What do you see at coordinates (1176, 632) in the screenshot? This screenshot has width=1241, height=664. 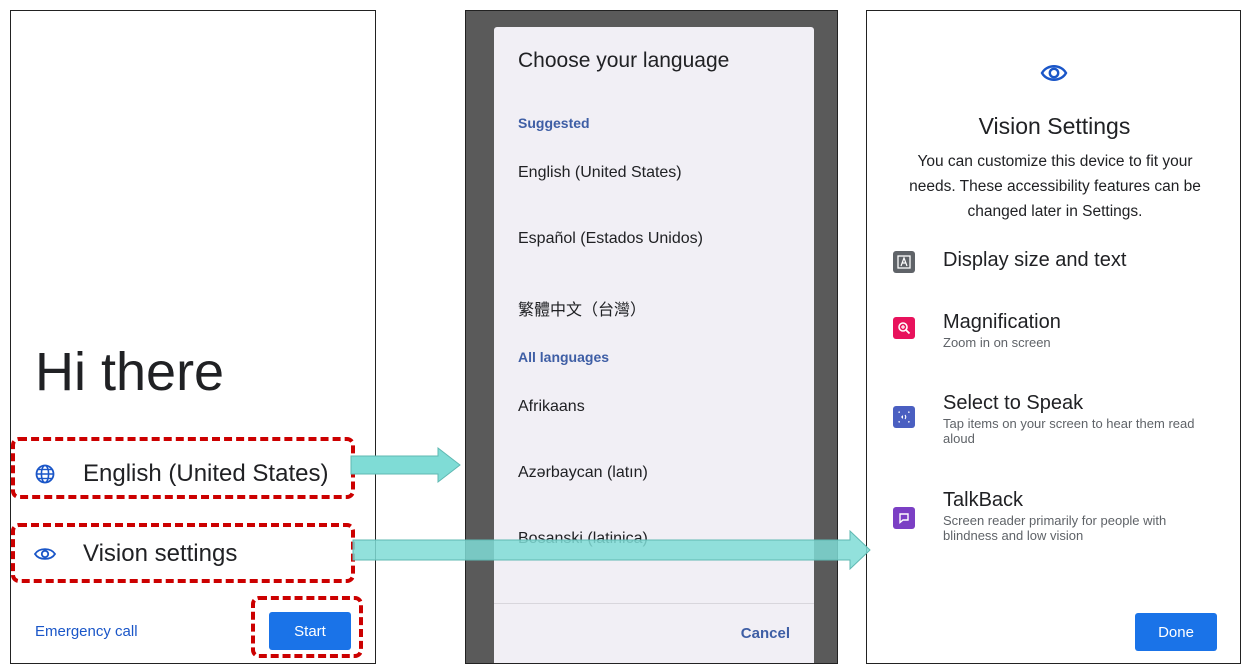 I see `done-button: Done` at bounding box center [1176, 632].